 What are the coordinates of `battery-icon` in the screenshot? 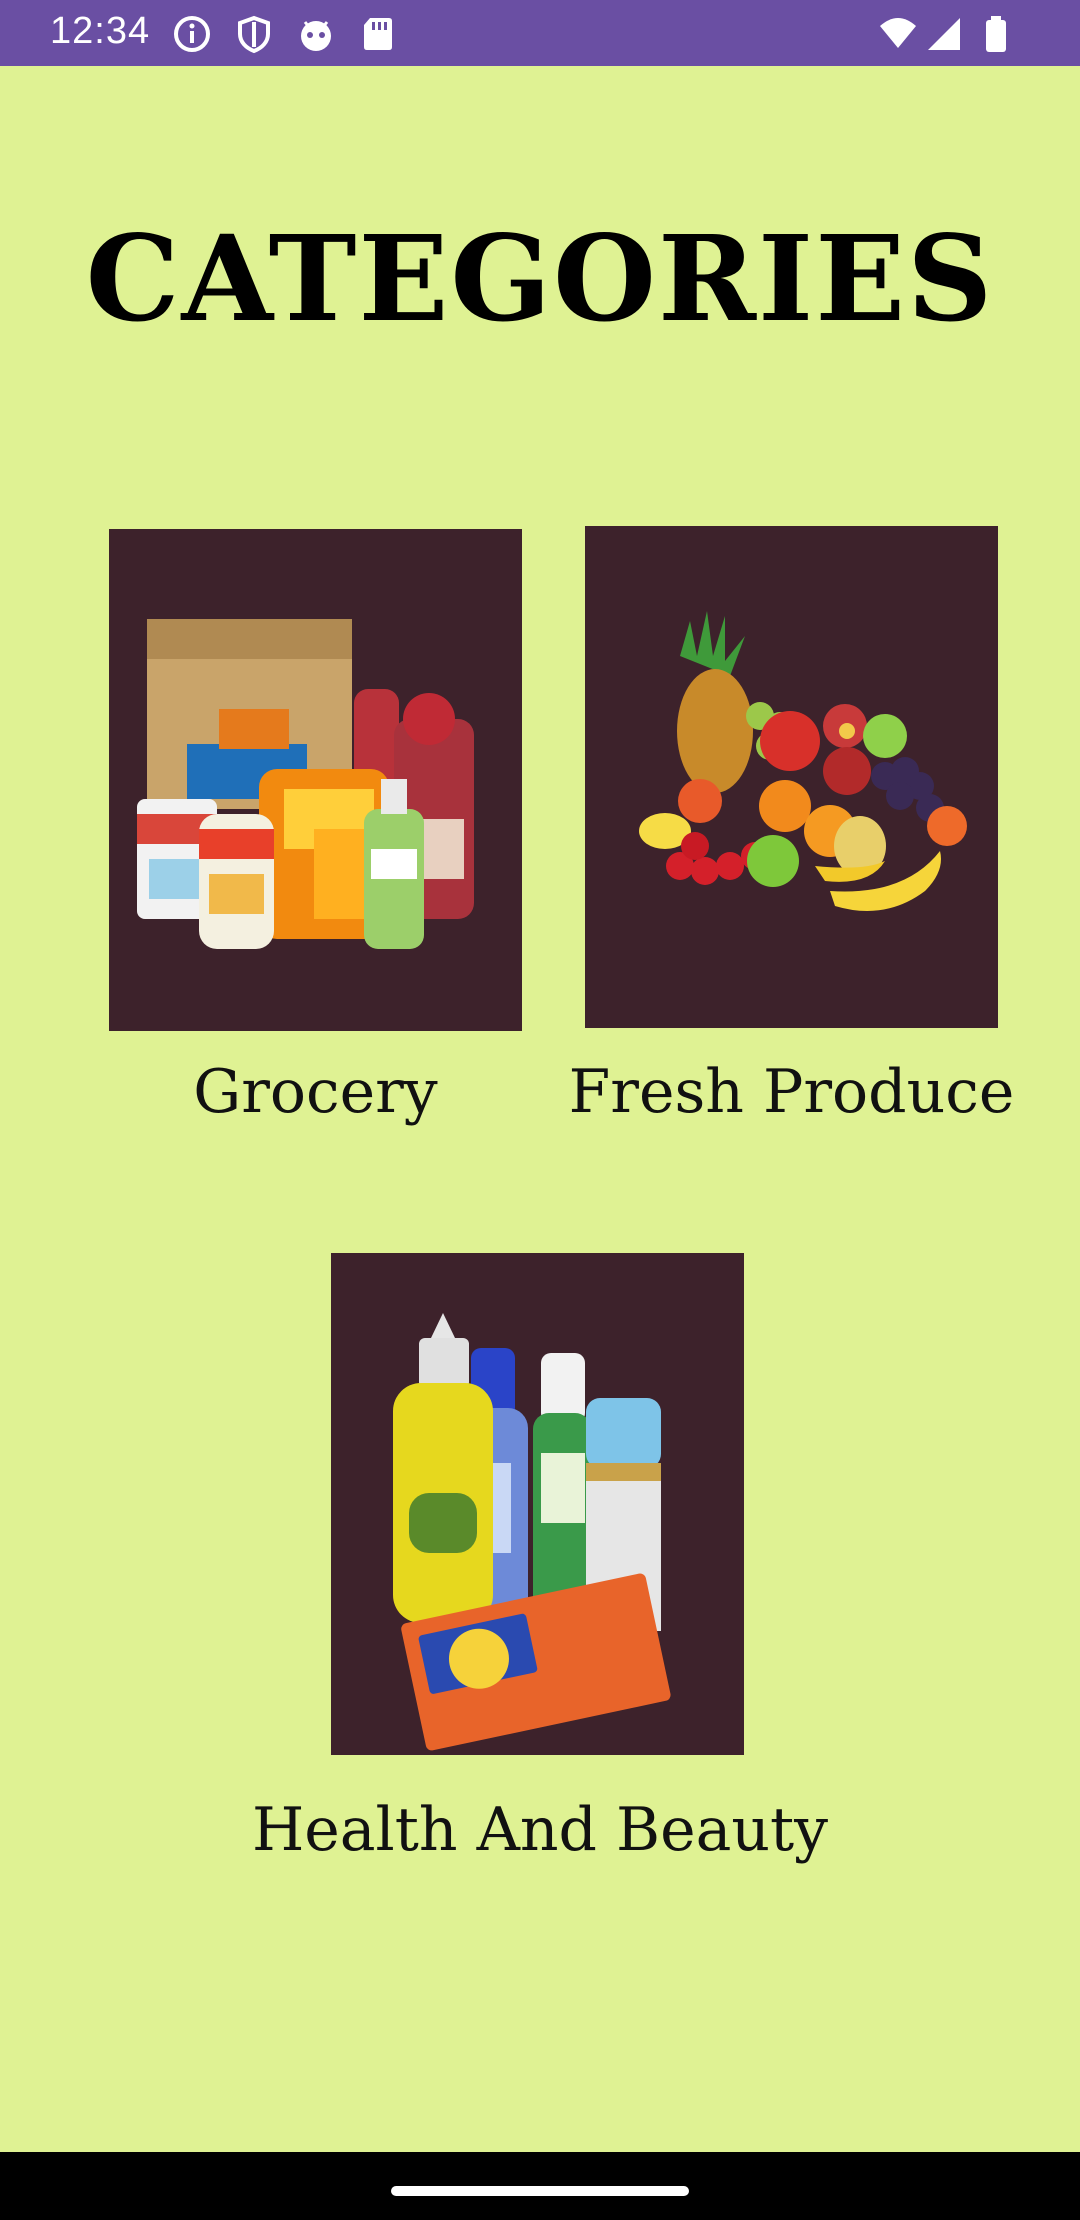 It's located at (996, 34).